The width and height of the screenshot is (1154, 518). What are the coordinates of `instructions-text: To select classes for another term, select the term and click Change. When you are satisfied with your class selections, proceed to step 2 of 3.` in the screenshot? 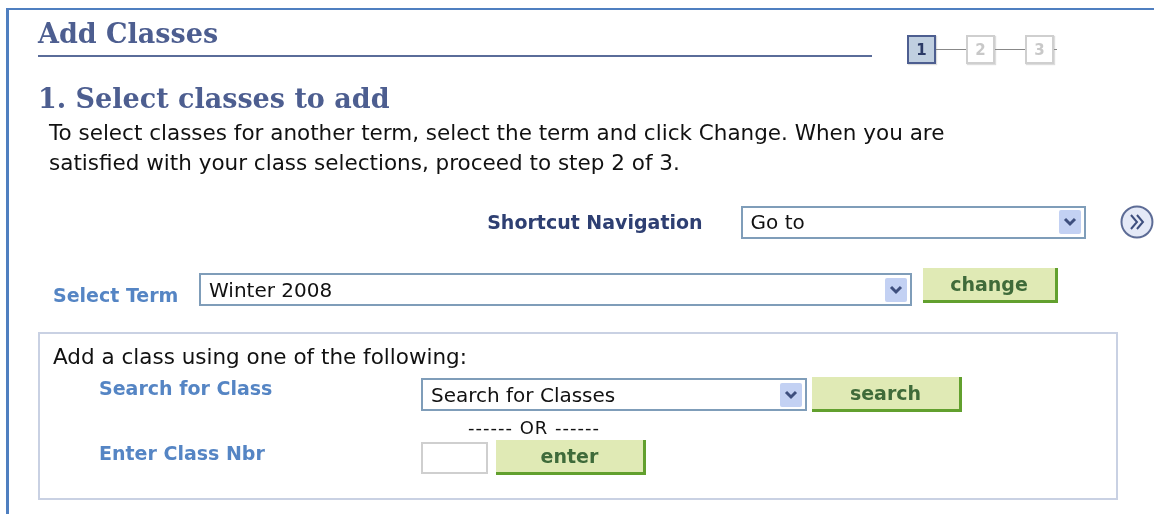 It's located at (497, 148).